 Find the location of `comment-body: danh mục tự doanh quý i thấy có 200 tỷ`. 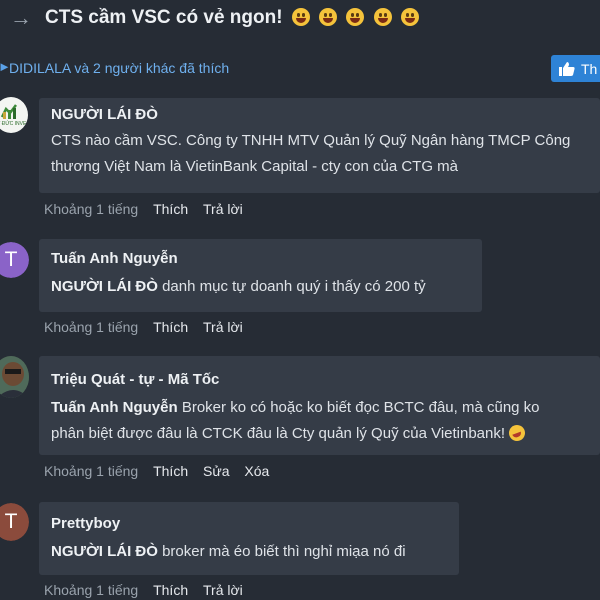

comment-body: danh mục tự doanh quý i thấy có 200 tỷ is located at coordinates (294, 286).